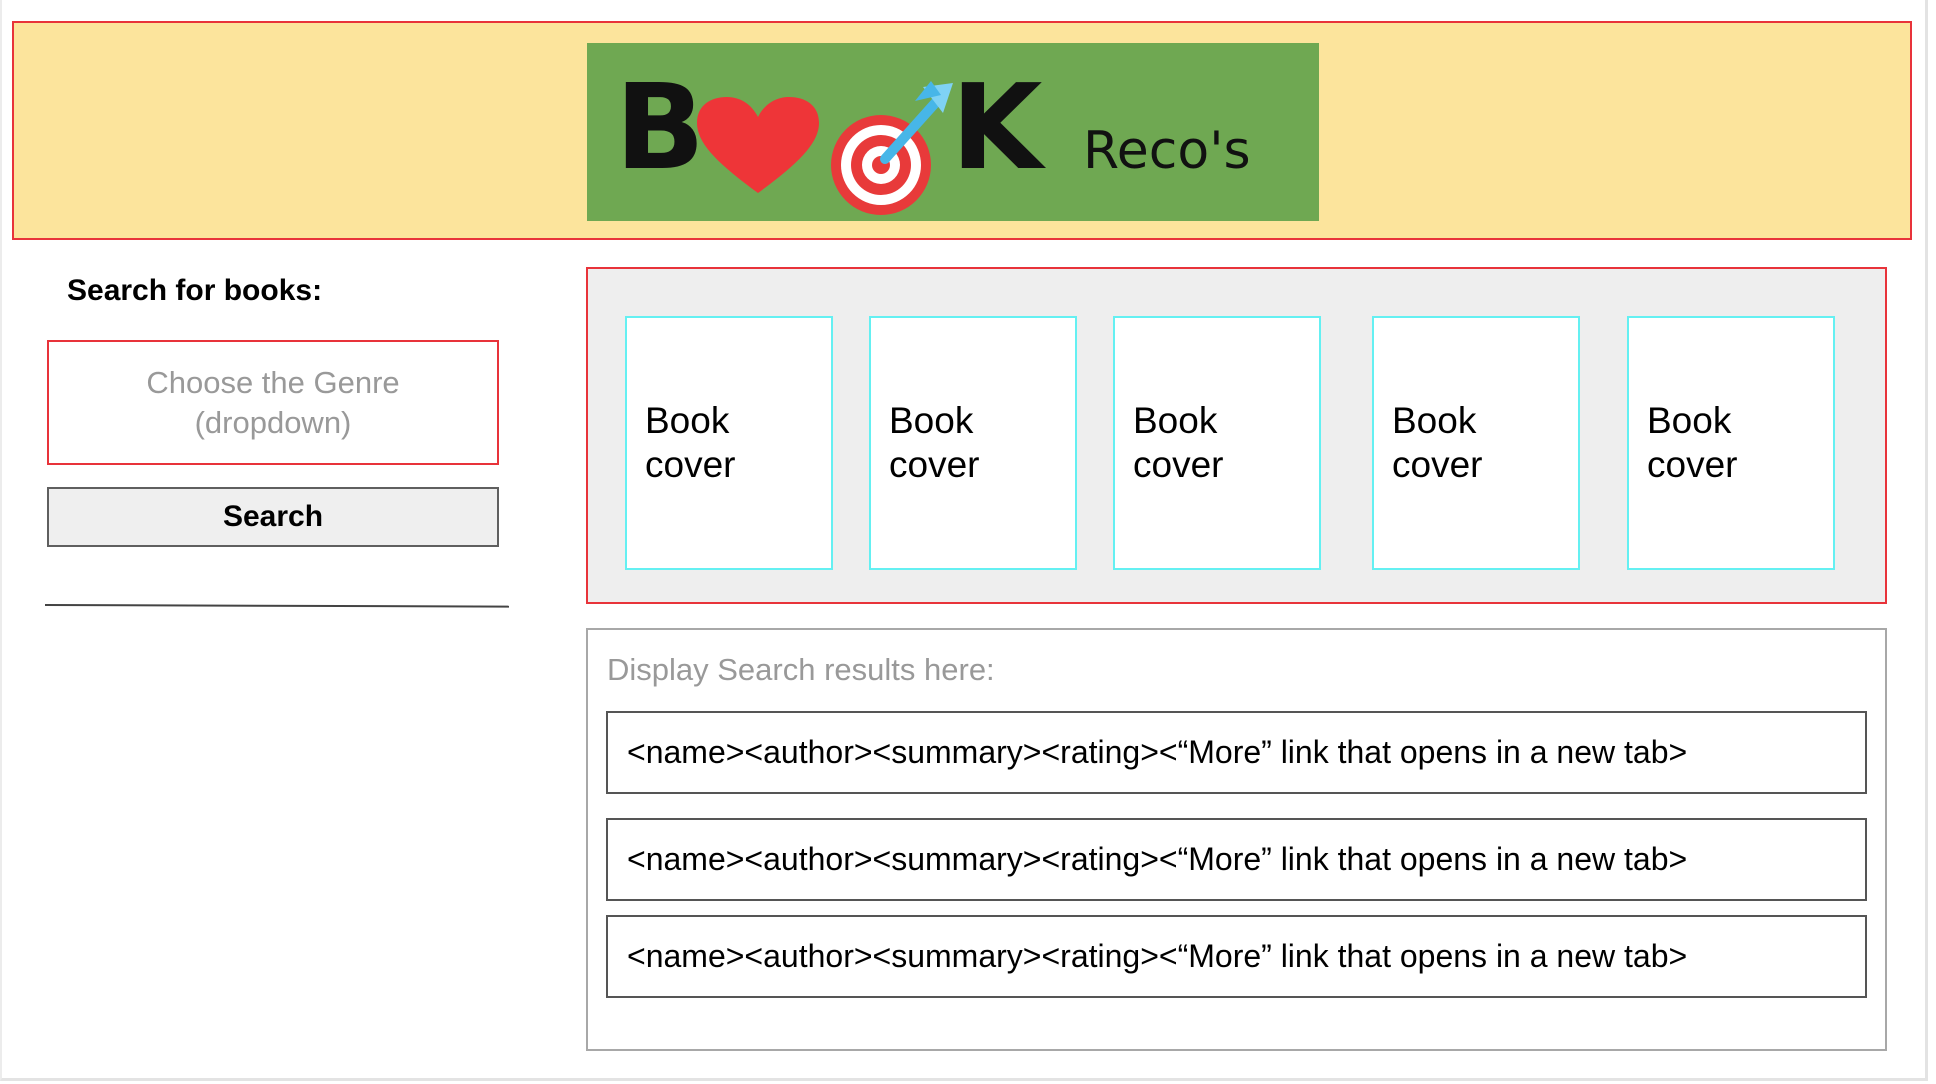 Image resolution: width=1936 pixels, height=1084 pixels. What do you see at coordinates (892, 148) in the screenshot?
I see `target-with-dart-icon` at bounding box center [892, 148].